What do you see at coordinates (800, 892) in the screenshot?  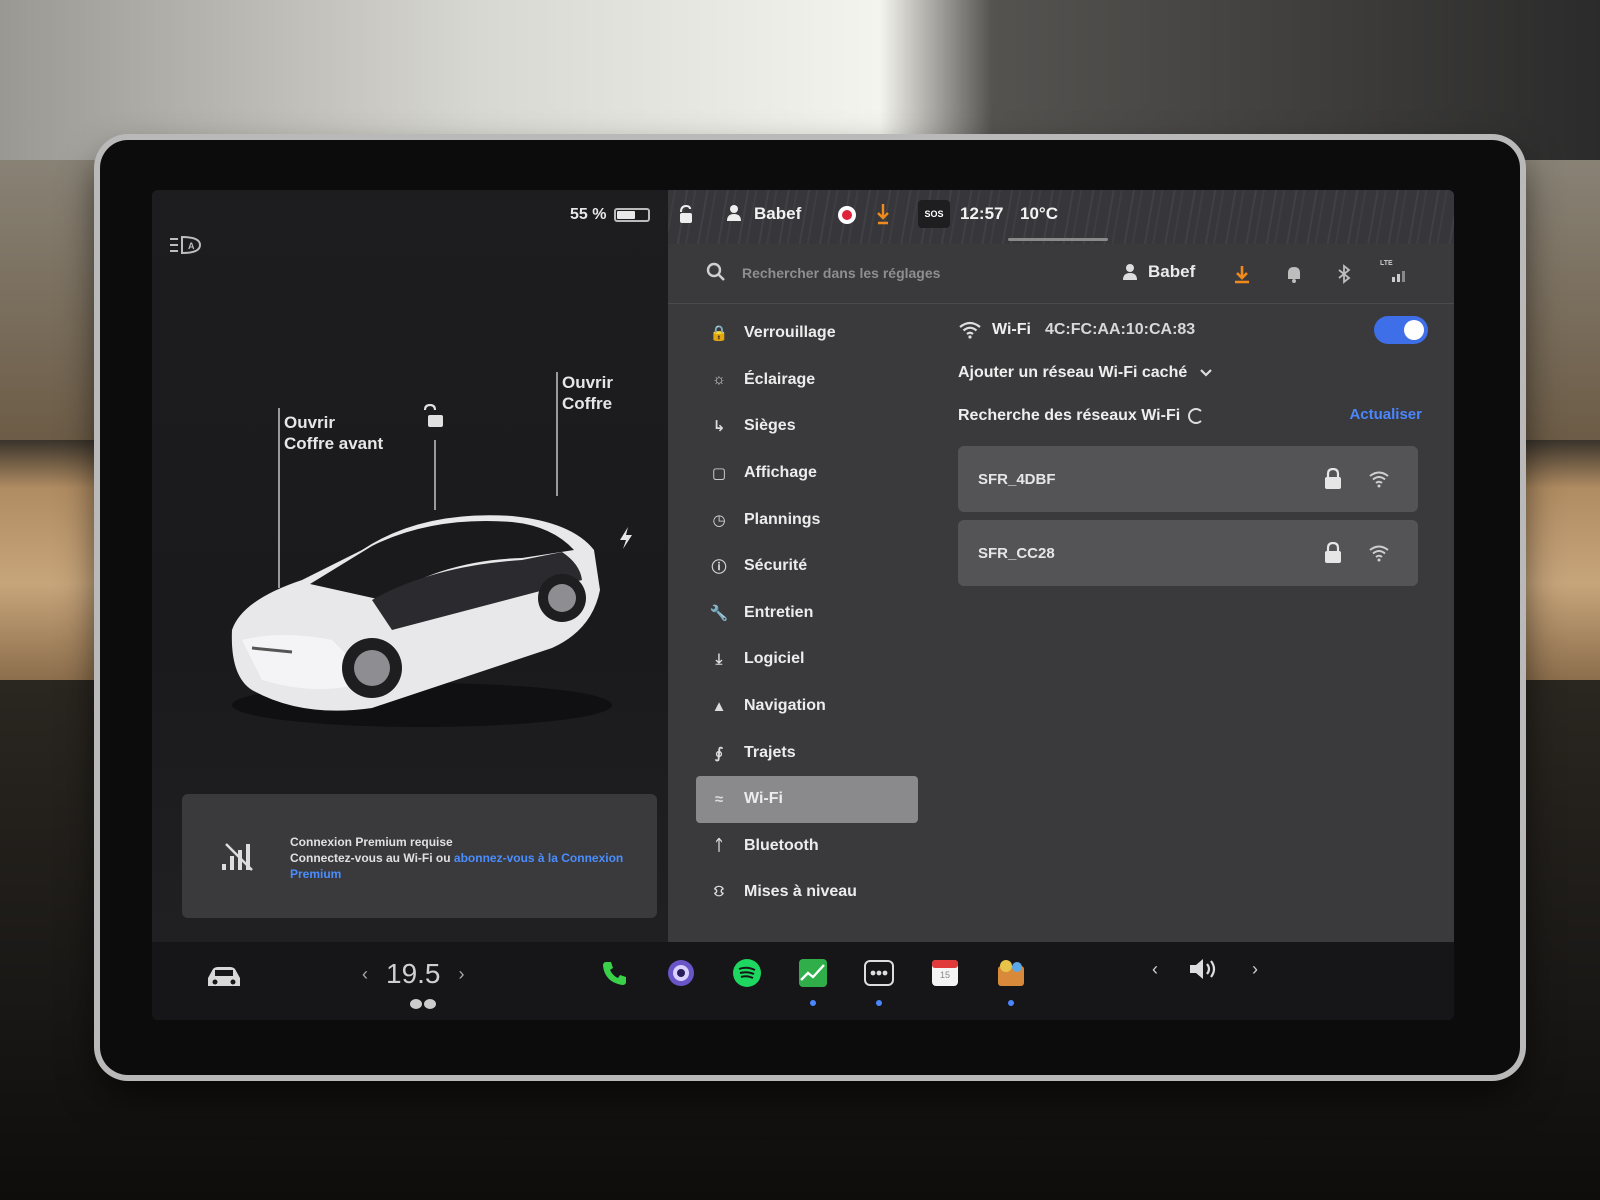 I see `nav-item-label: Mises à niveau` at bounding box center [800, 892].